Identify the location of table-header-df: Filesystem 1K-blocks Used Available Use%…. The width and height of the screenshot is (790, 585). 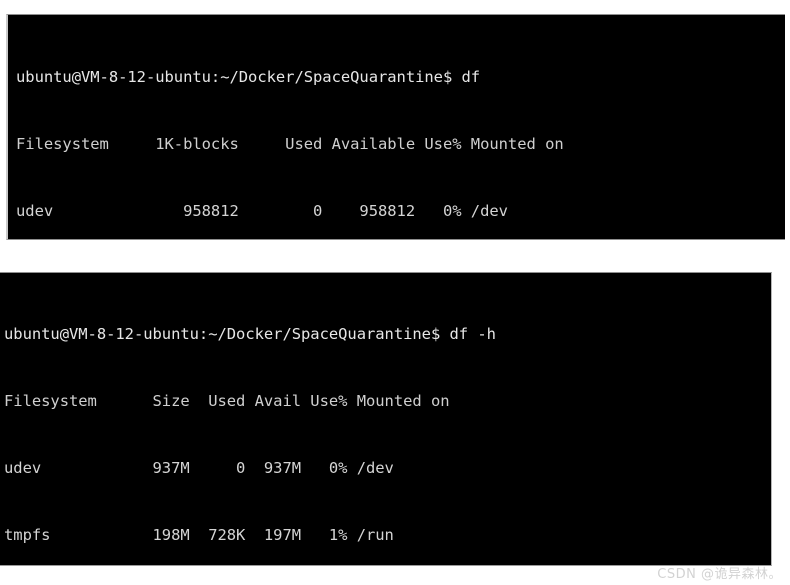
(290, 144).